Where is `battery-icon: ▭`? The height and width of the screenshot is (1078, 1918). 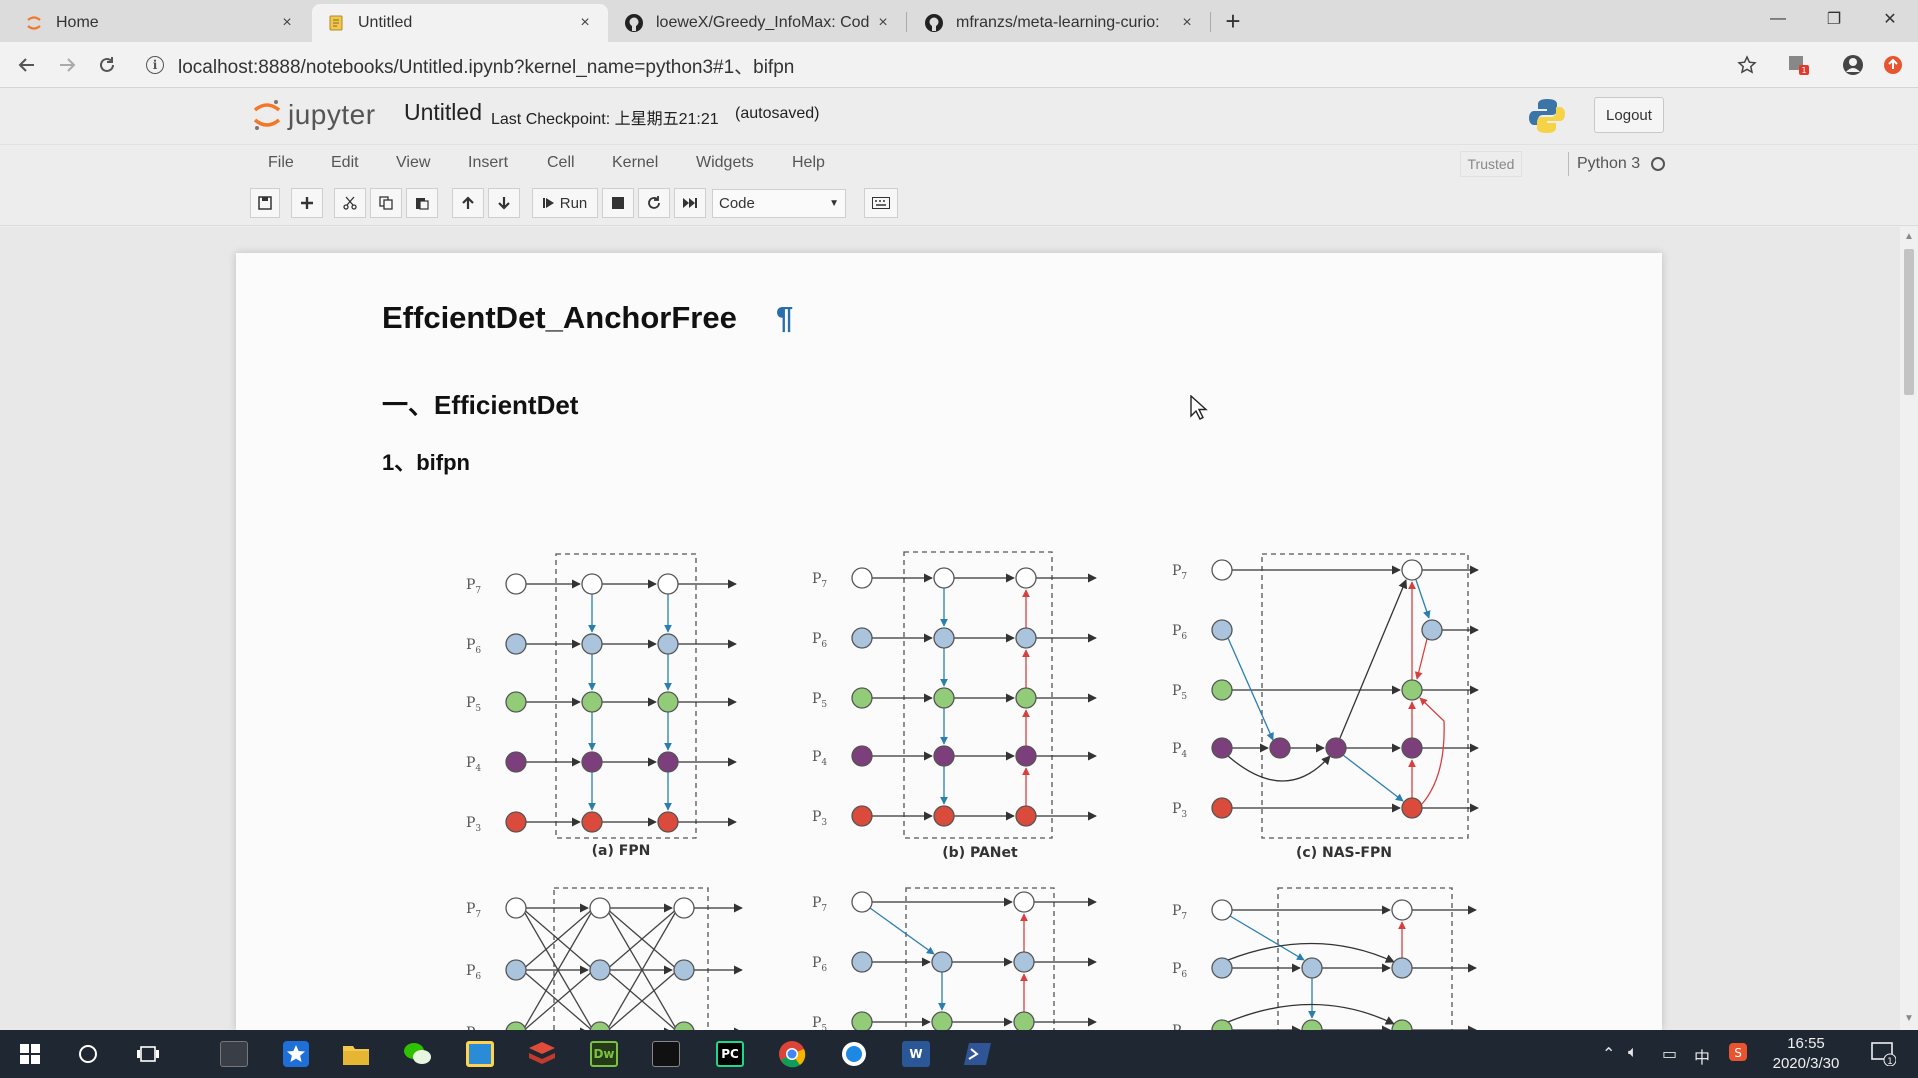 battery-icon: ▭ is located at coordinates (1669, 1054).